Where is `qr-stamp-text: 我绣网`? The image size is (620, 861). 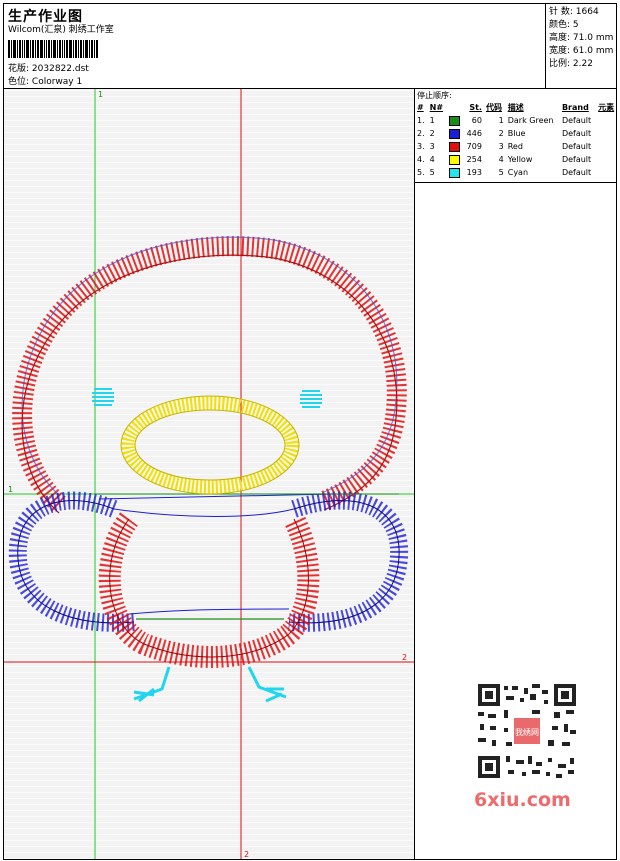
qr-stamp-text: 我绣网 is located at coordinates (527, 732).